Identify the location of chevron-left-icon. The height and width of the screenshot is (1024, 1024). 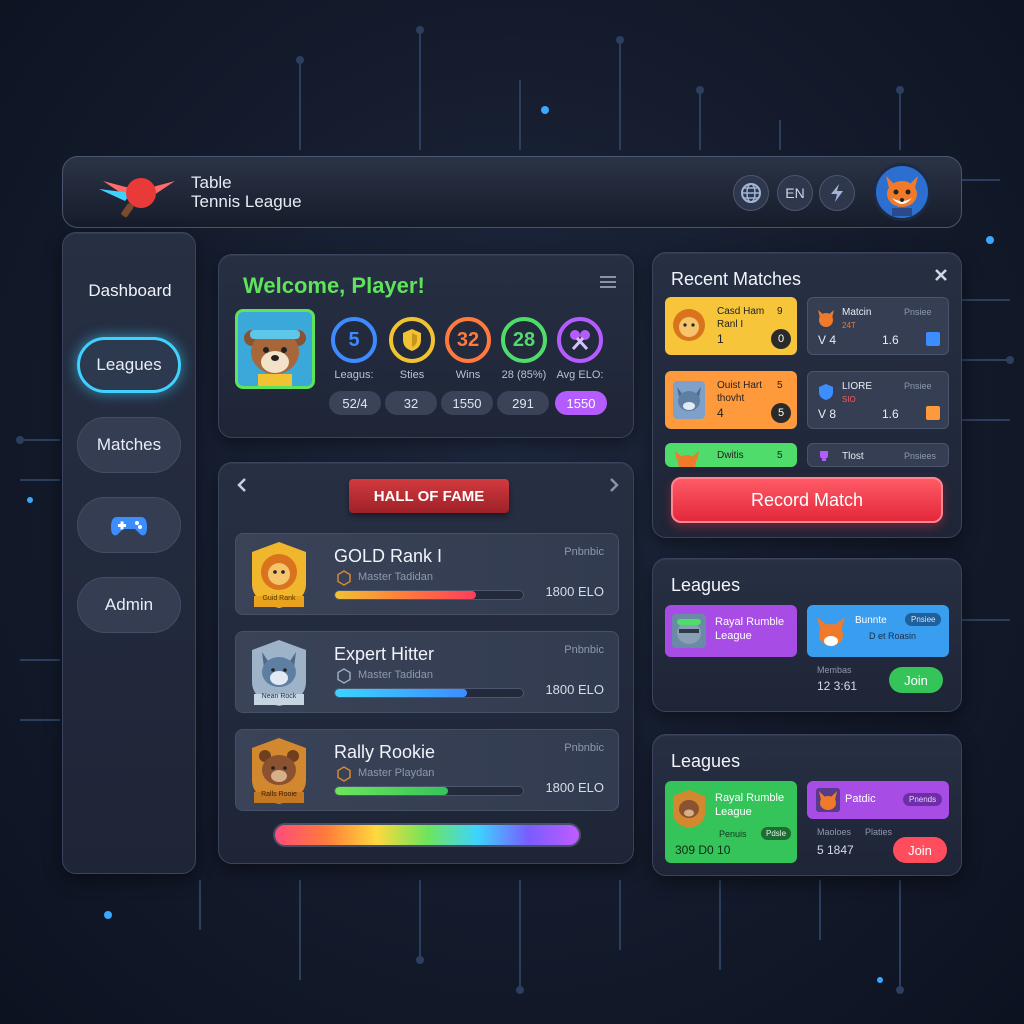
(242, 485).